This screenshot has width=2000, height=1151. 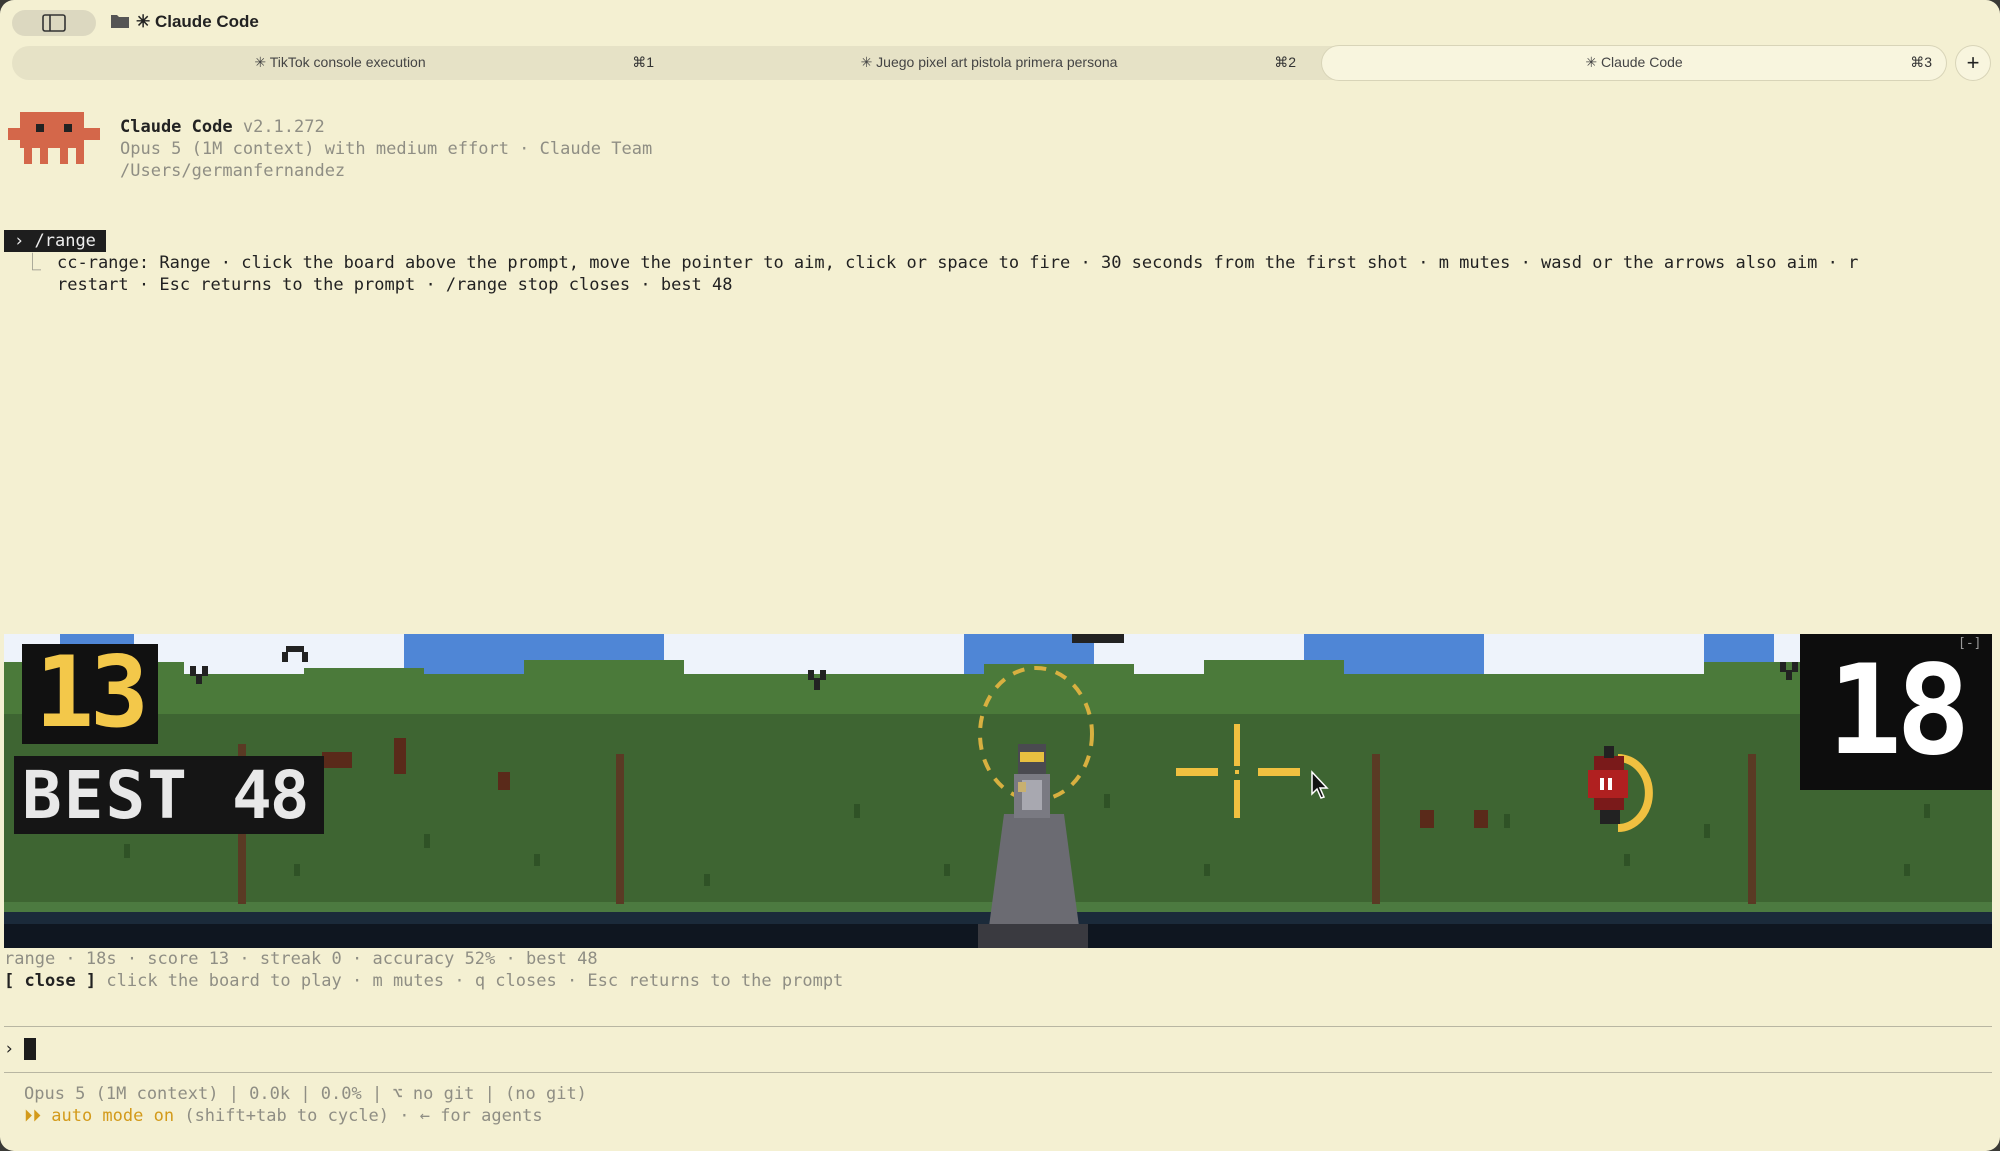 What do you see at coordinates (998, 1026) in the screenshot?
I see `prompt-divider-top` at bounding box center [998, 1026].